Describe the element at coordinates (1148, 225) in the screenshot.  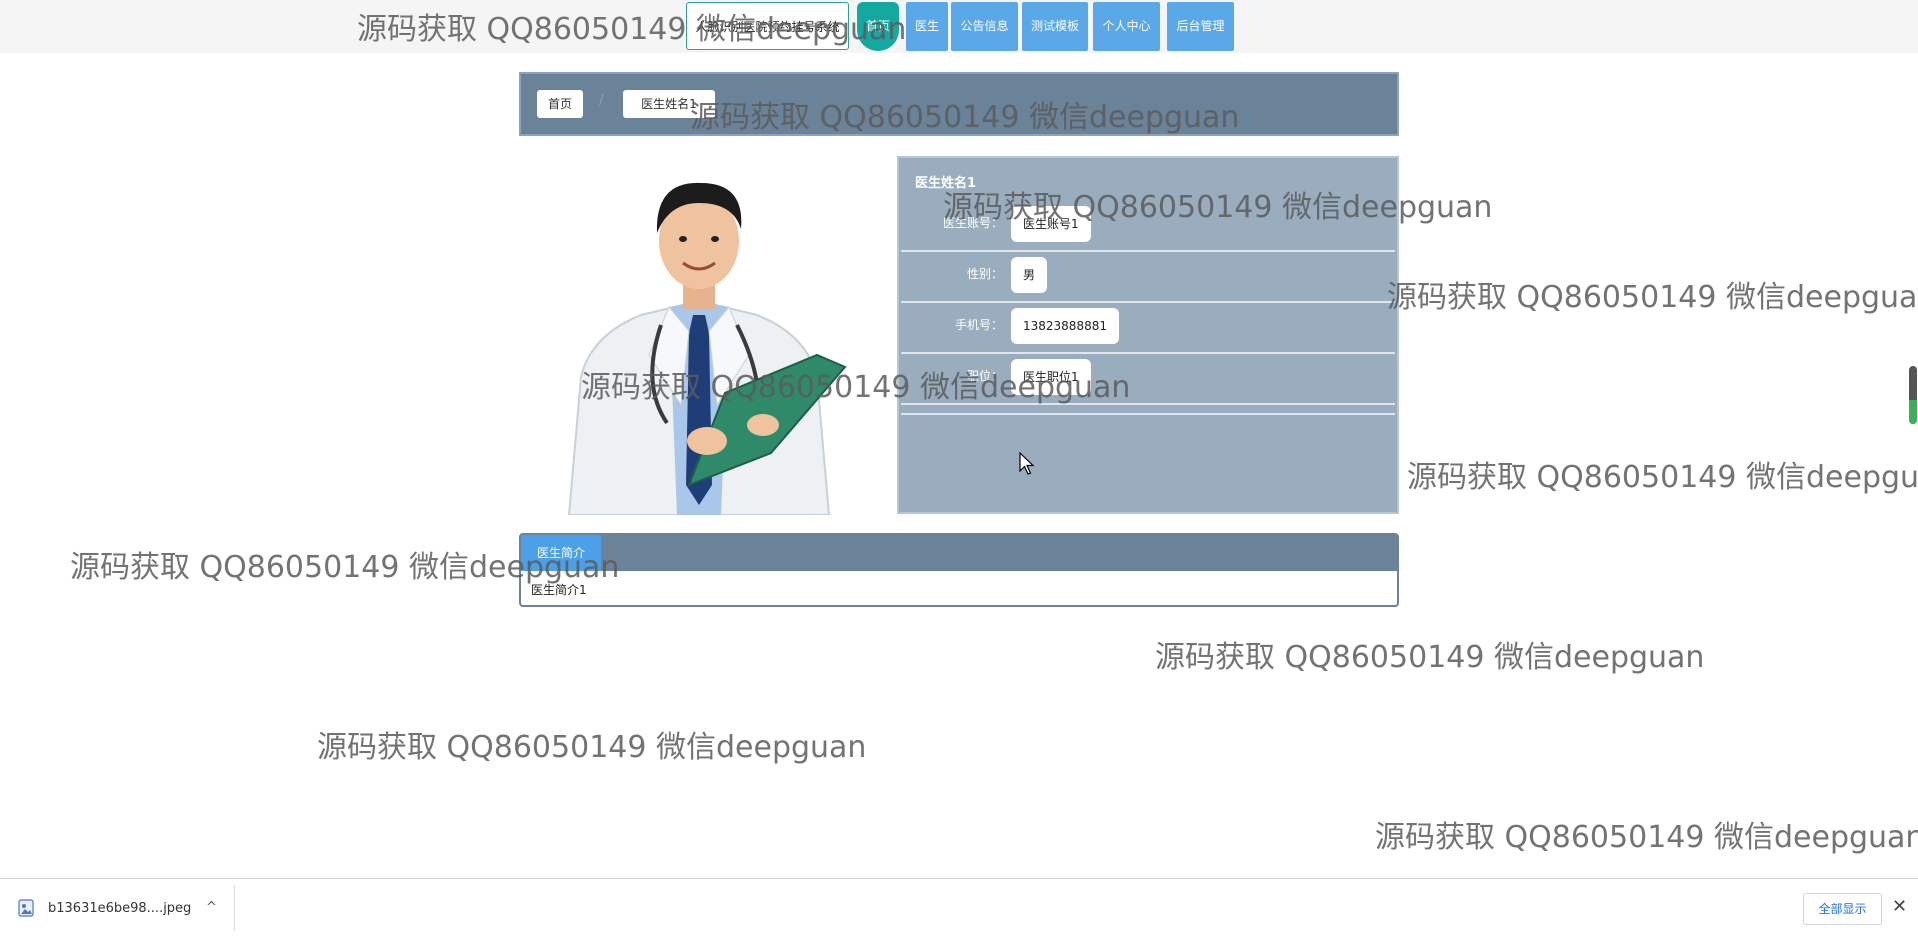
I see `info-row-account: 医生账号： 医生账号1` at that location.